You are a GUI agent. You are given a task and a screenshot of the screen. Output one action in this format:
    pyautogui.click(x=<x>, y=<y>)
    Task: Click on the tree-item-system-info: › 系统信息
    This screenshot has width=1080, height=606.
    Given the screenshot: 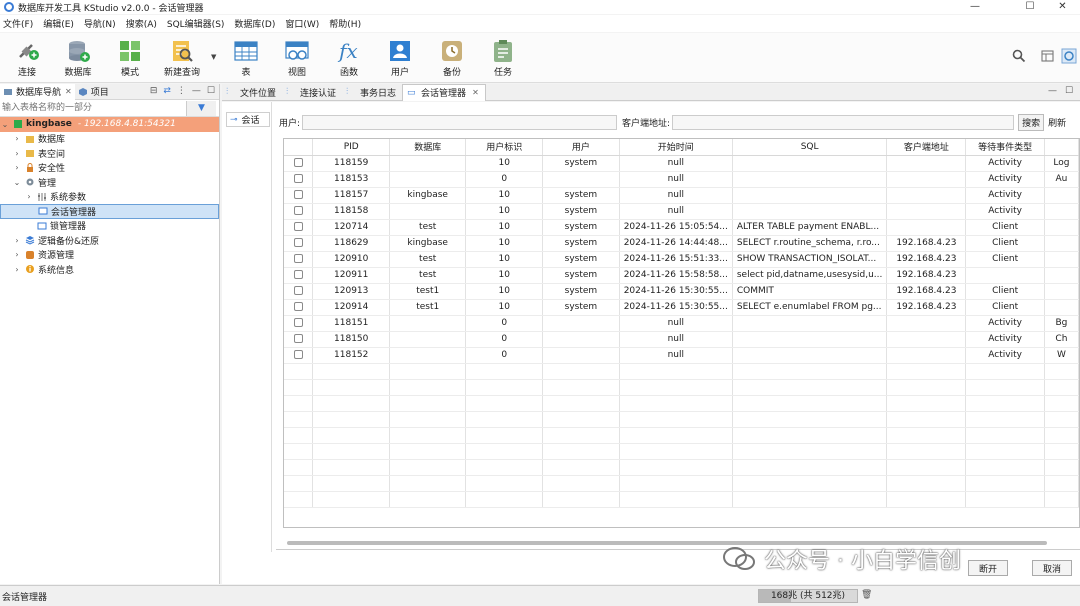 What is the action you would take?
    pyautogui.click(x=109, y=269)
    